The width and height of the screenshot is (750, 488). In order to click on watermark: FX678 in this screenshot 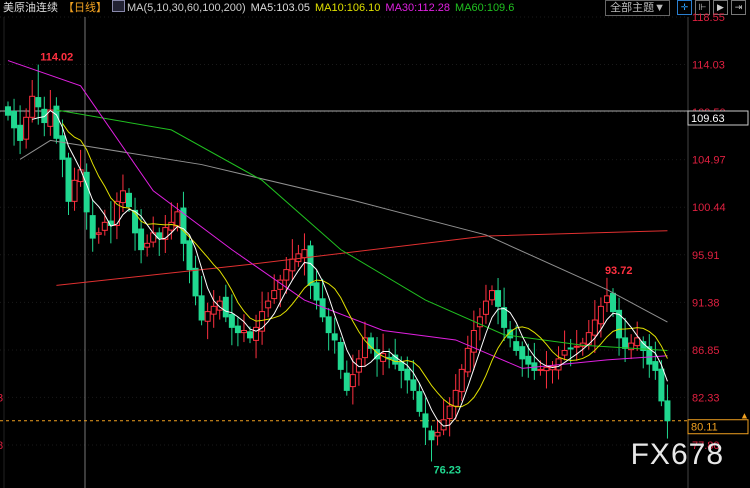, I will do `click(677, 454)`.